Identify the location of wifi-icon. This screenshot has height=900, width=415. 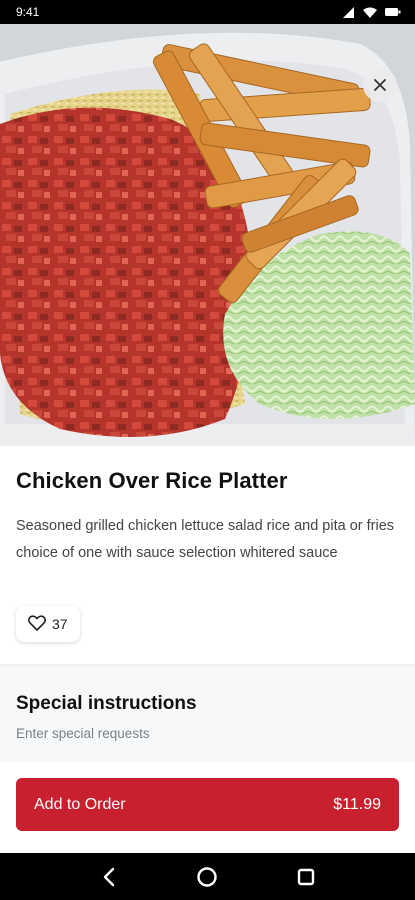
(370, 12).